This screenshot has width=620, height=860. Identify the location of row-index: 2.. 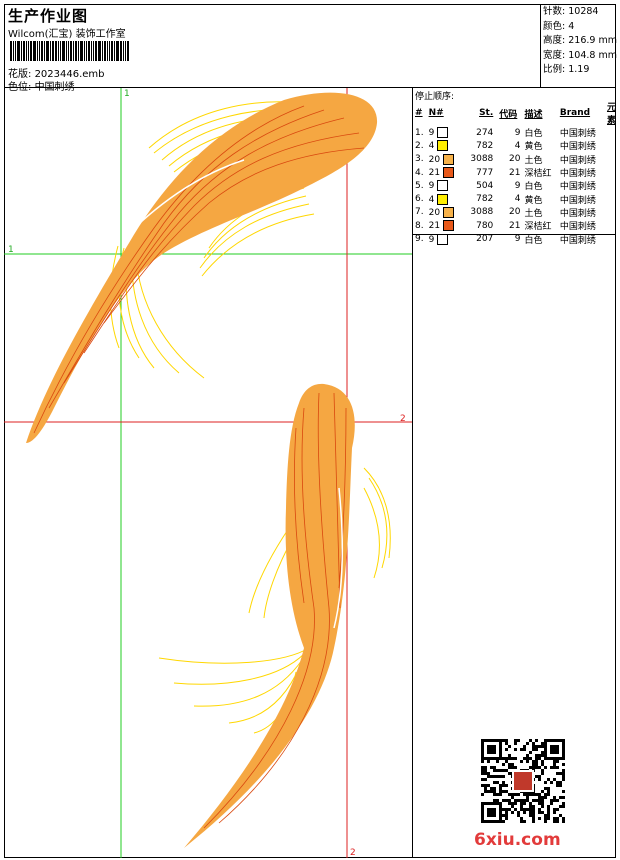
(419, 145).